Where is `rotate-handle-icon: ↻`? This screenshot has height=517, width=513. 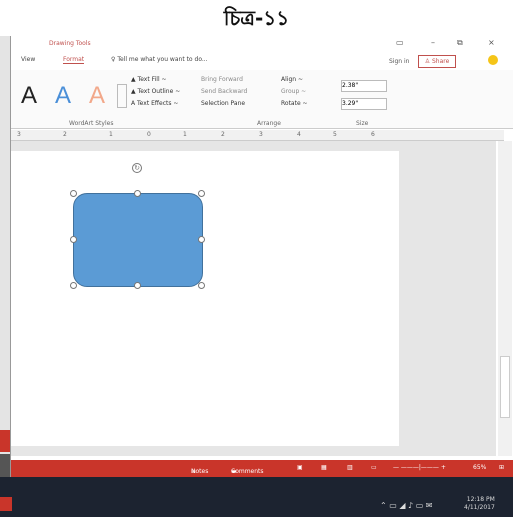
rotate-handle-icon: ↻ is located at coordinates (137, 168).